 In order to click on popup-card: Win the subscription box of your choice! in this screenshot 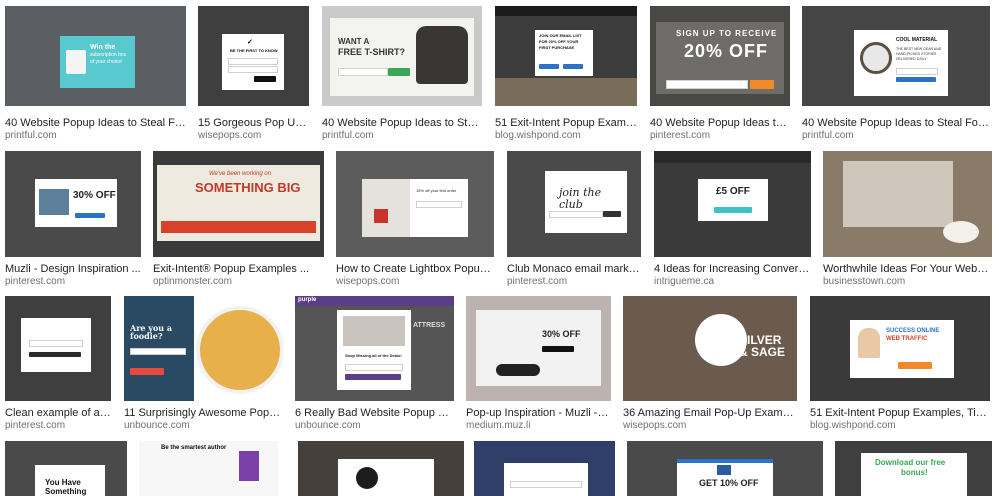, I will do `click(97, 62)`.